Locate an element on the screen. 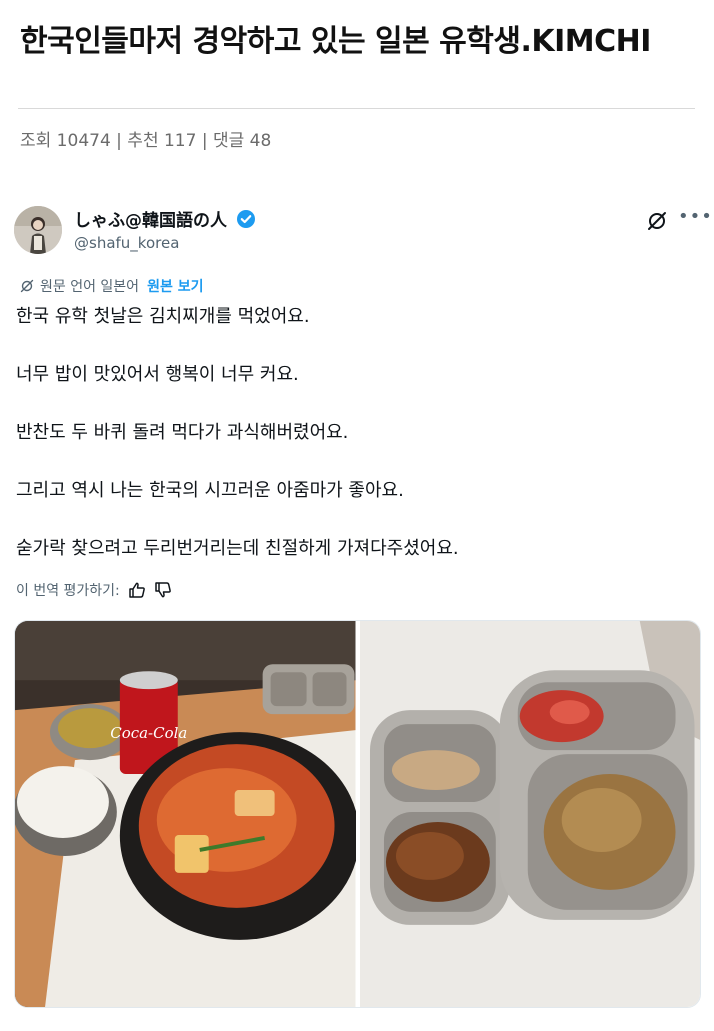 The width and height of the screenshot is (714, 1031). display-name: しゃふ@韓国語の人 is located at coordinates (165, 218).